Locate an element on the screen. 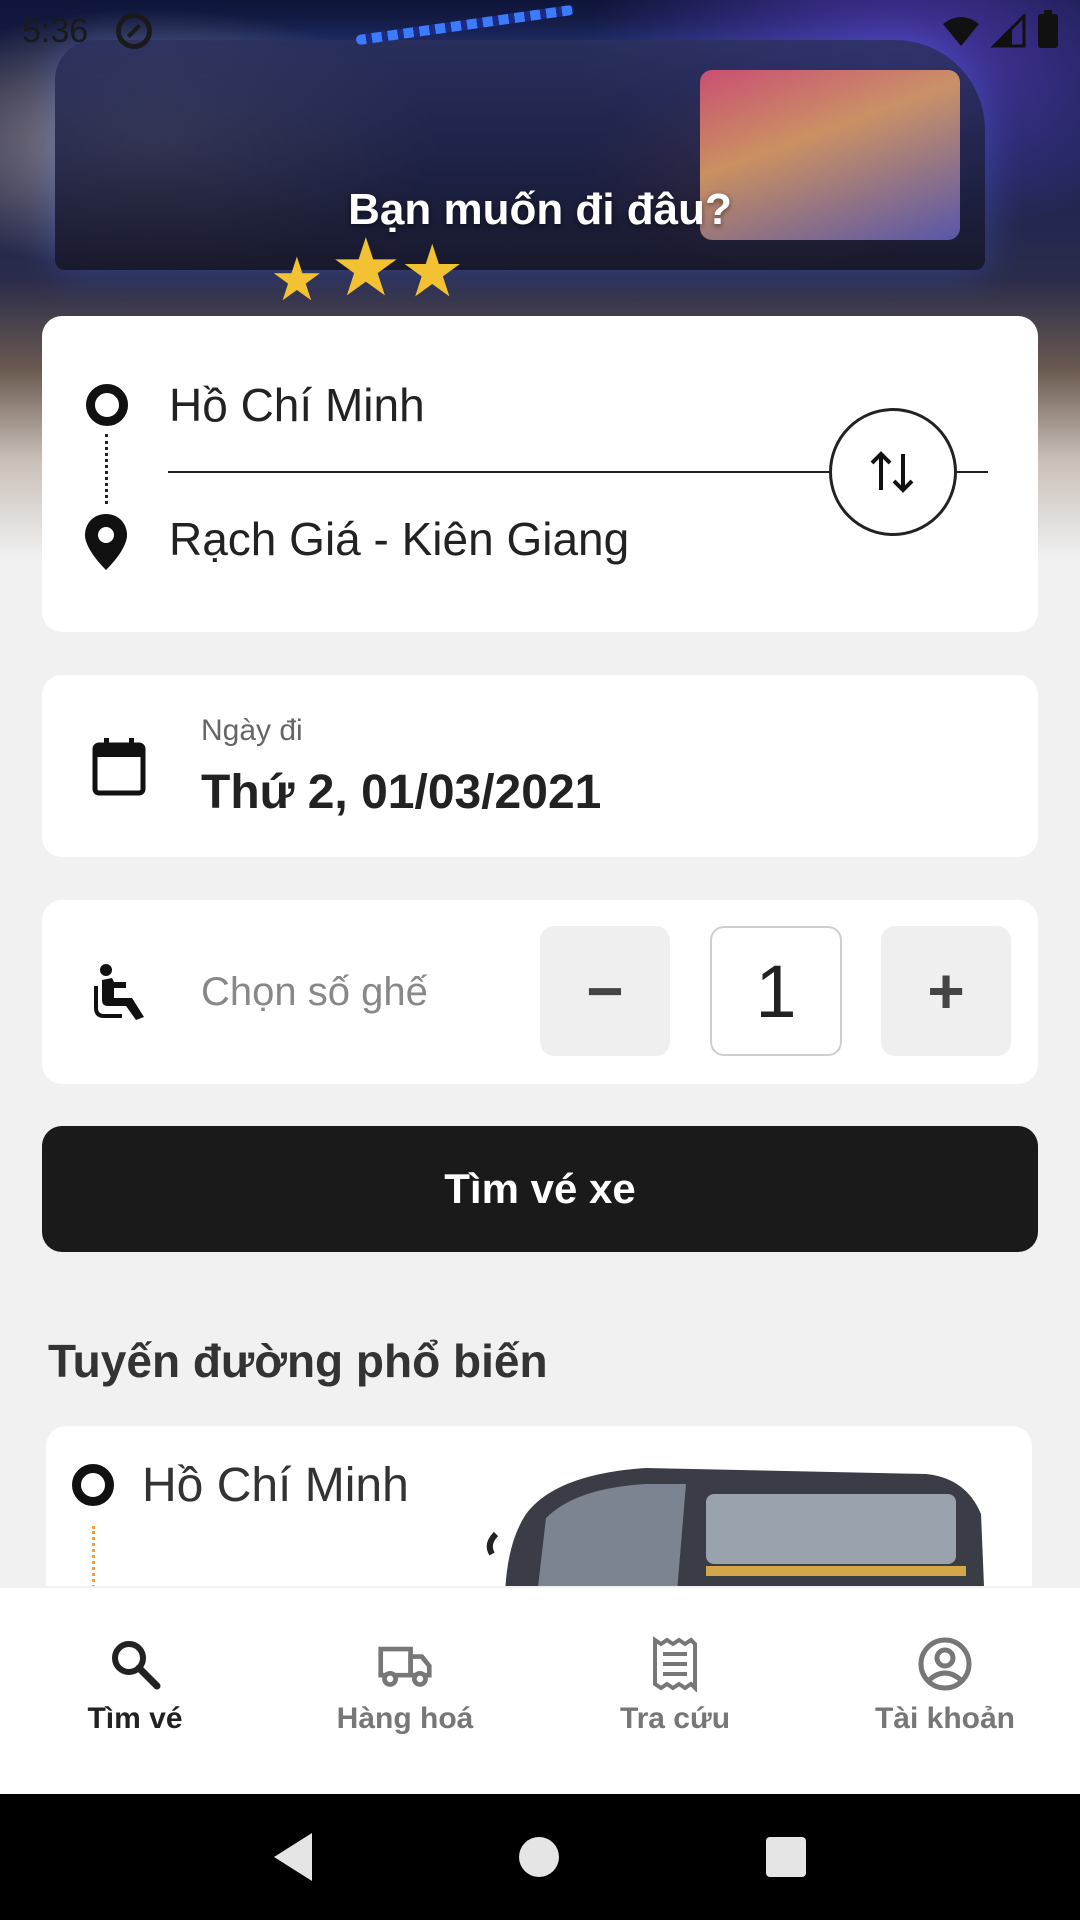  swap-arrows-icon is located at coordinates (892, 472).